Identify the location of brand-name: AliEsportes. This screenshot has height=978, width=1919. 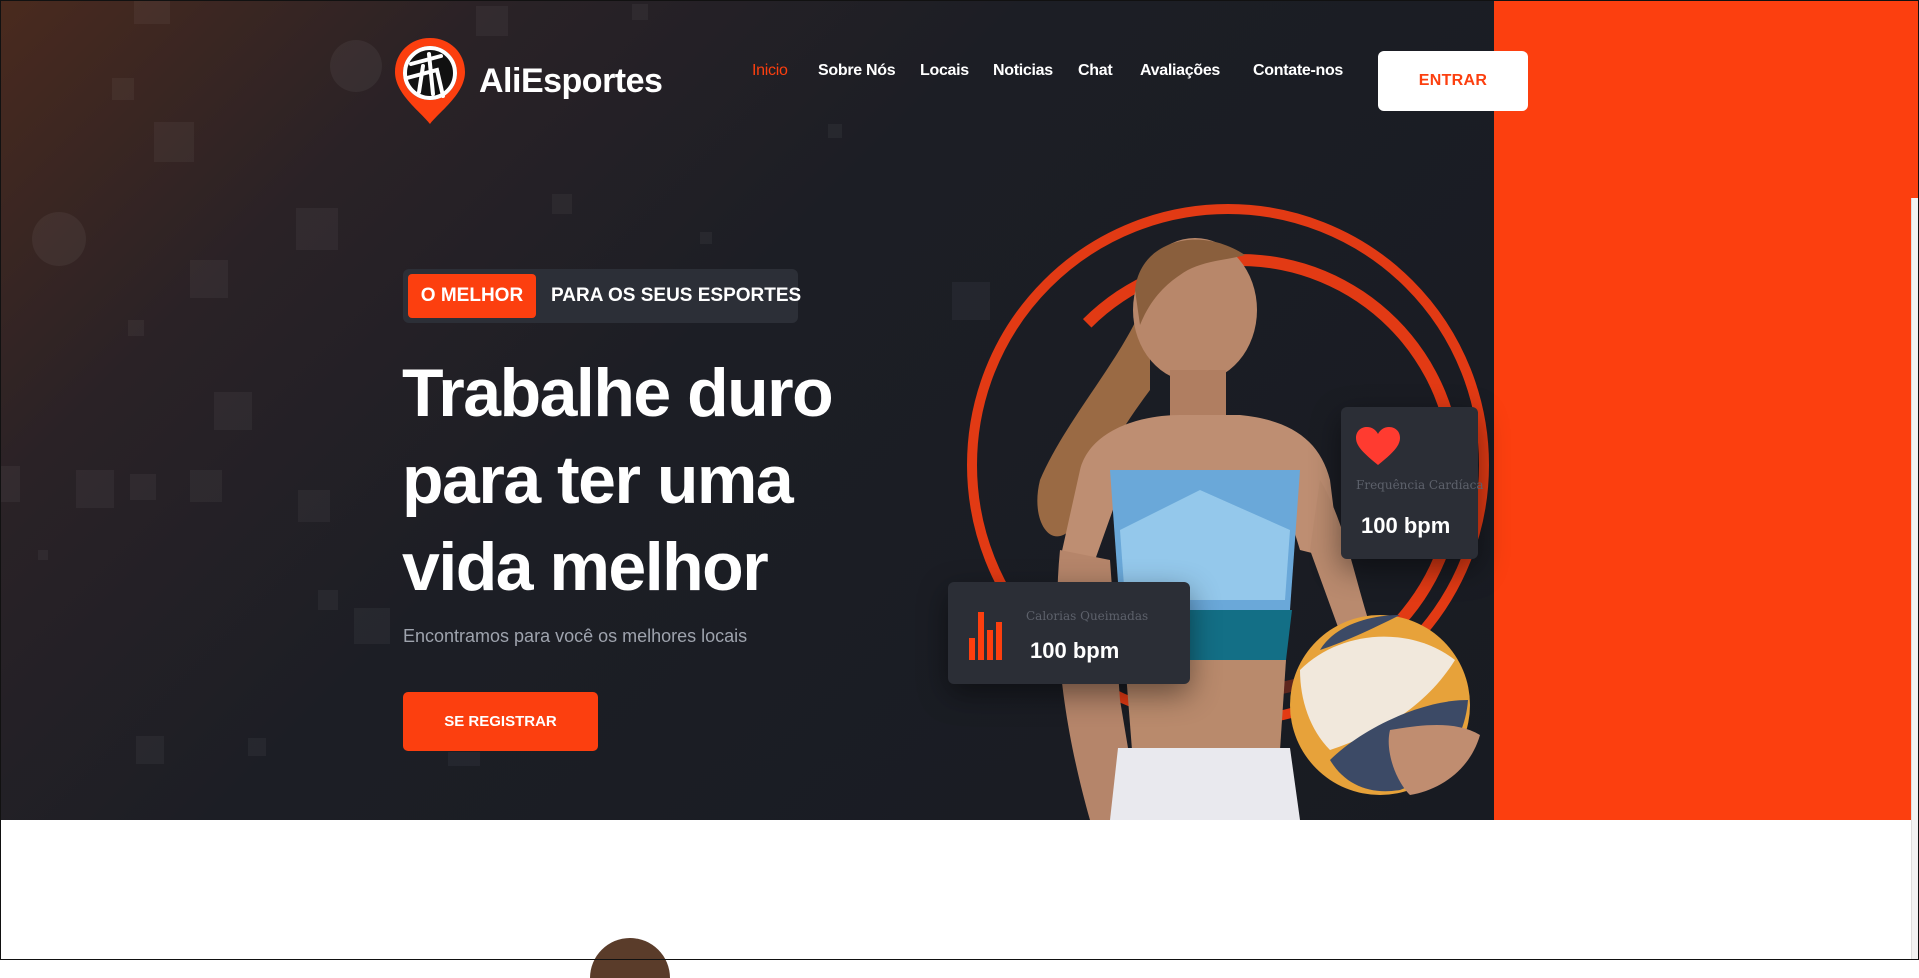
(571, 80).